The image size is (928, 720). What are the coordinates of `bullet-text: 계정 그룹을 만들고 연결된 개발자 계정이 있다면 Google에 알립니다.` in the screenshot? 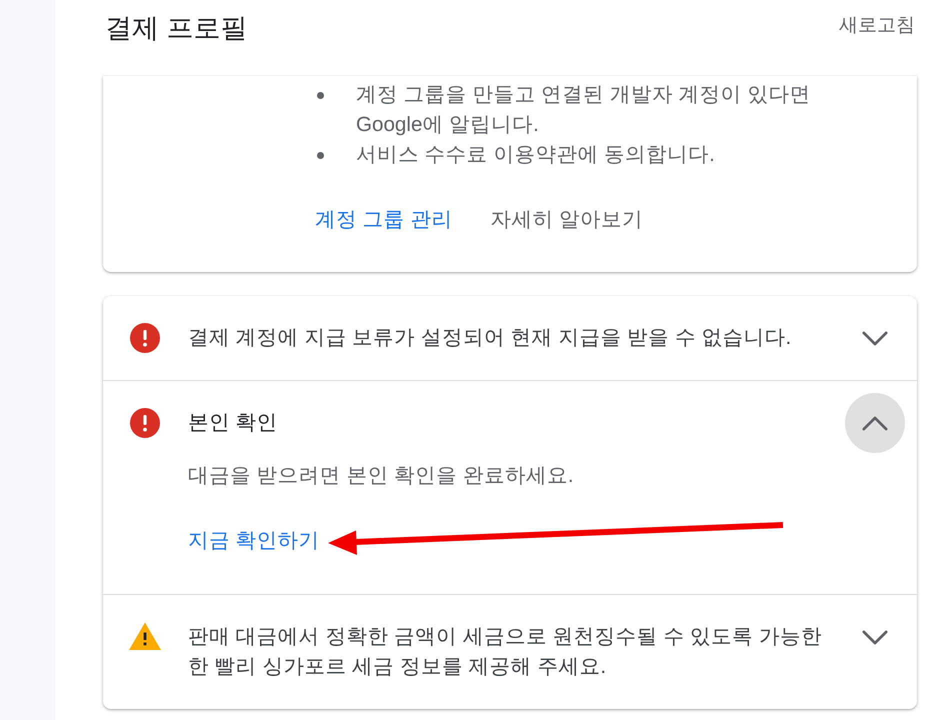 It's located at (584, 110).